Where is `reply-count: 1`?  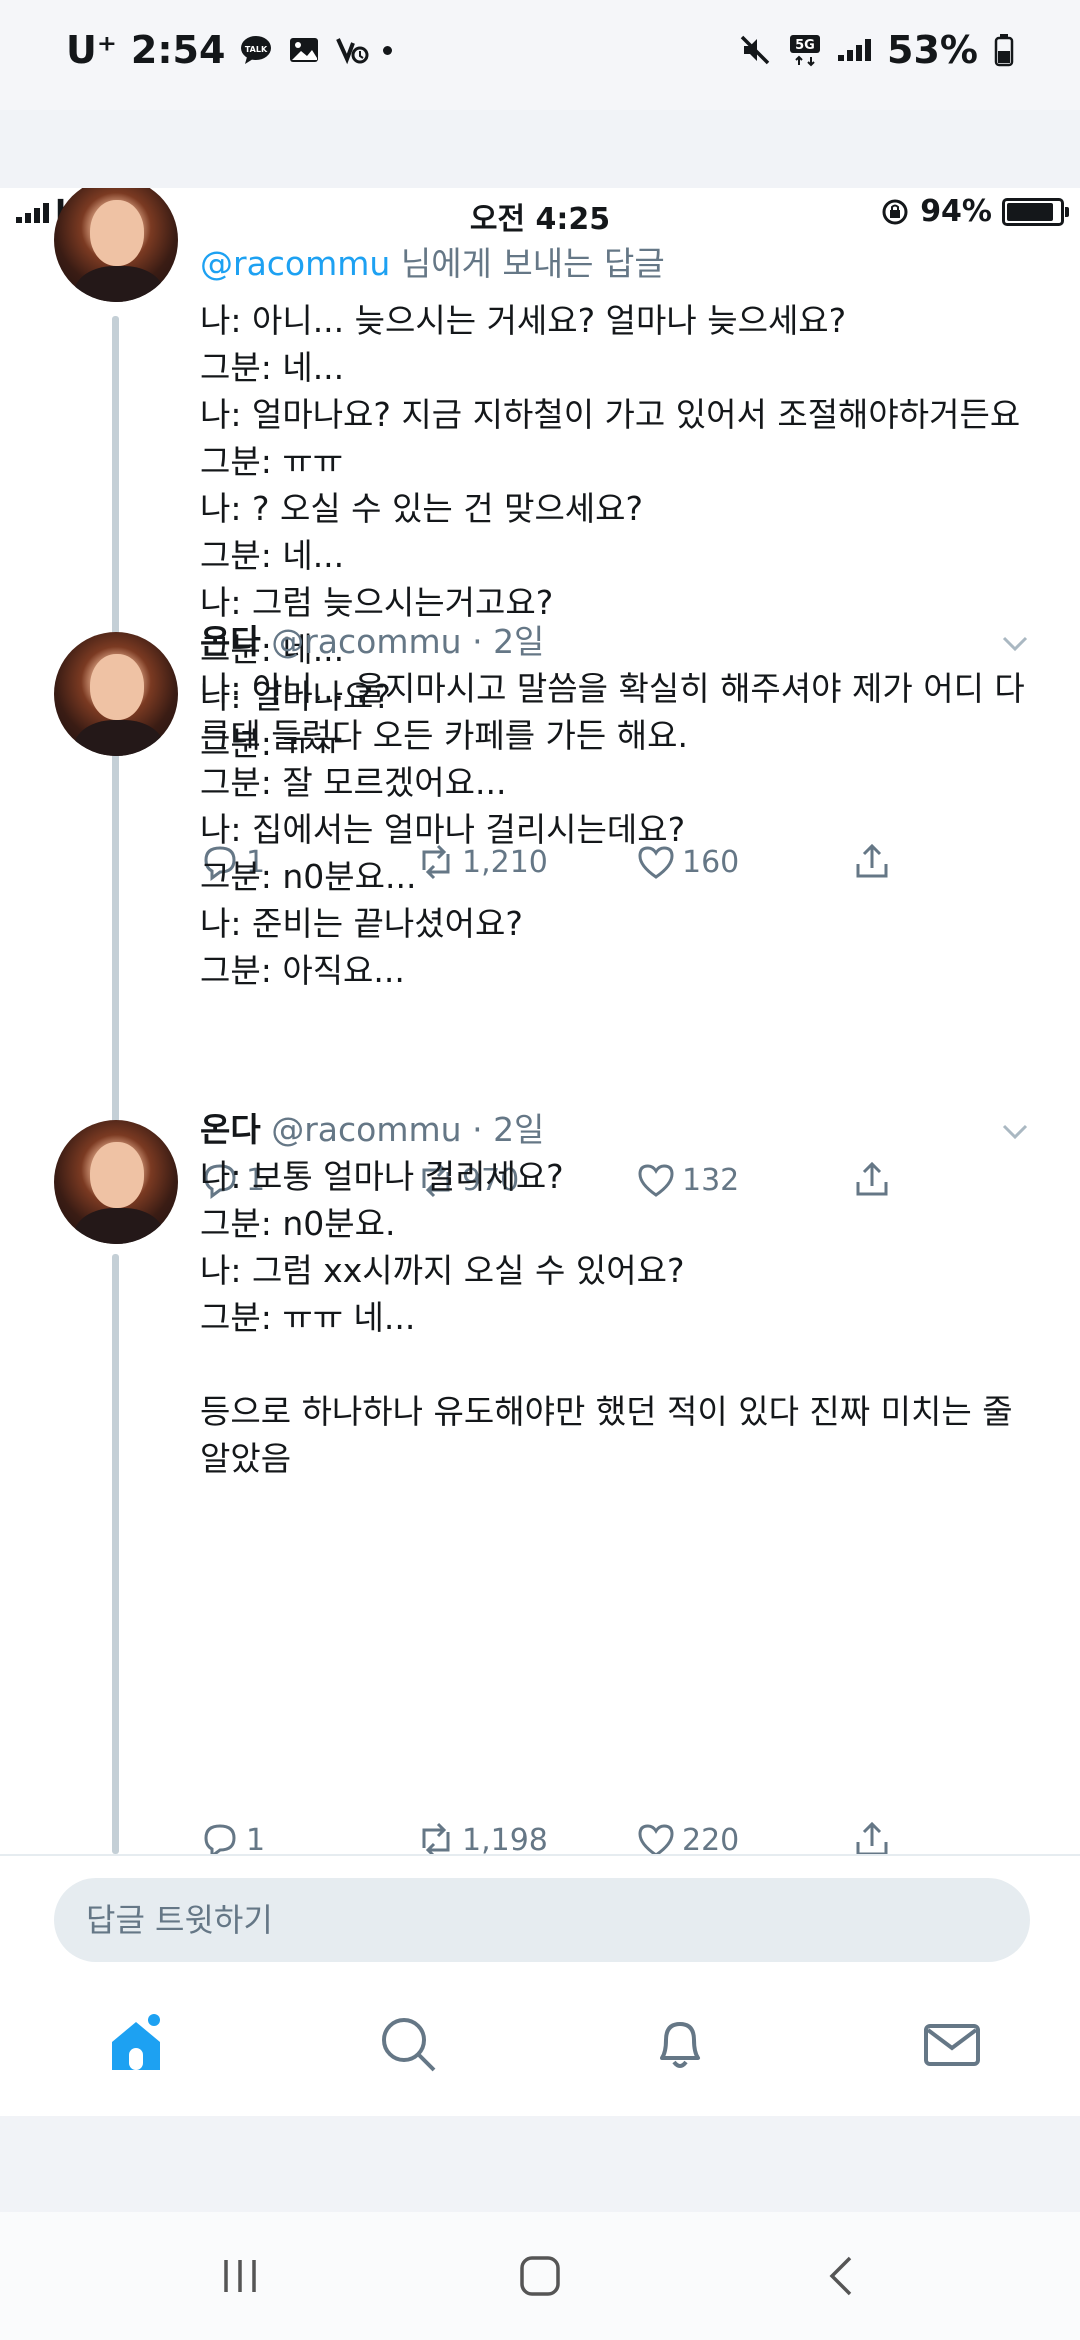 reply-count: 1 is located at coordinates (256, 1840).